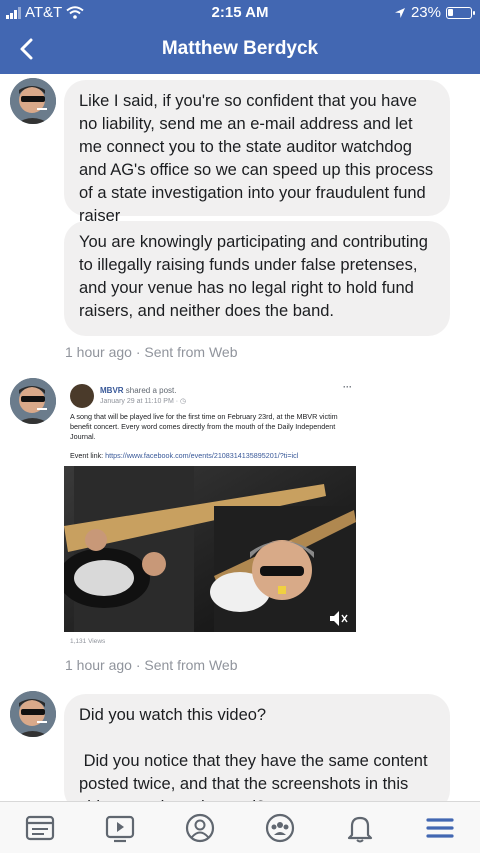 The width and height of the screenshot is (480, 853). I want to click on battery-icon, so click(460, 12).